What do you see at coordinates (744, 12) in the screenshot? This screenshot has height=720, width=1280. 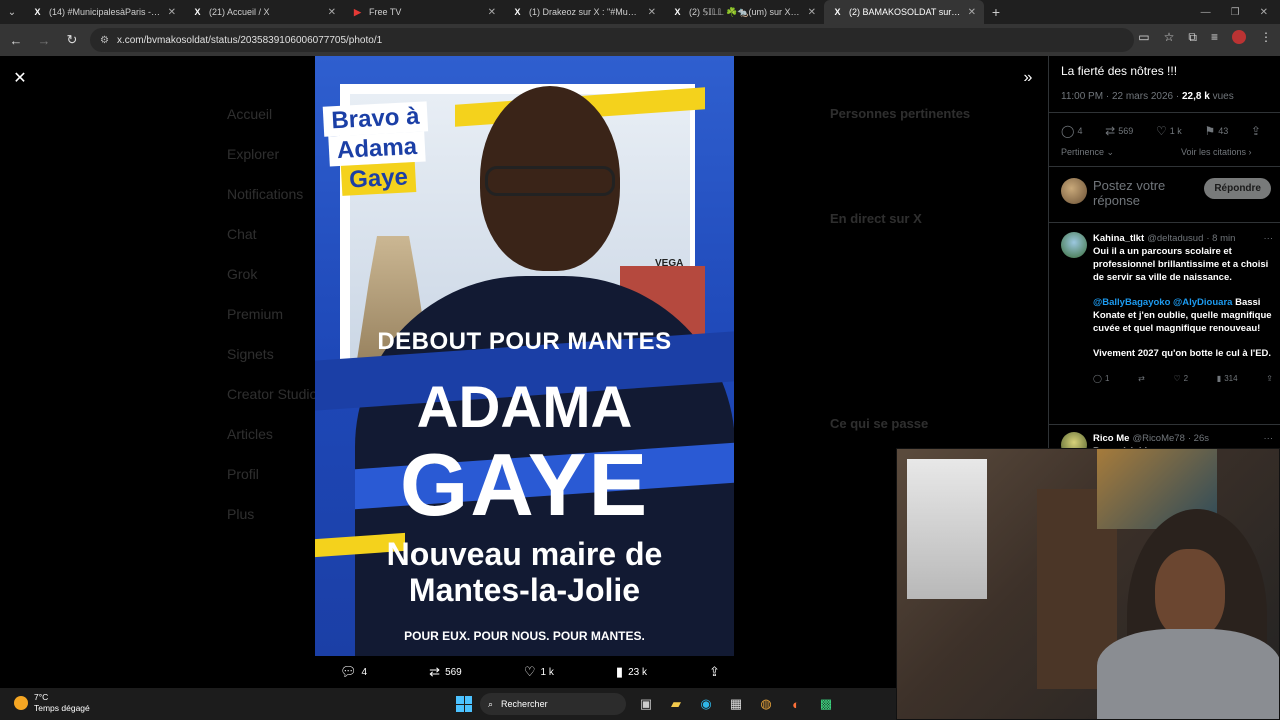 I see `tab-4: X (2) 𝕊𝕀𝕃𝕃 ☘️🐀(um) sur X : "Mairie ✕` at bounding box center [744, 12].